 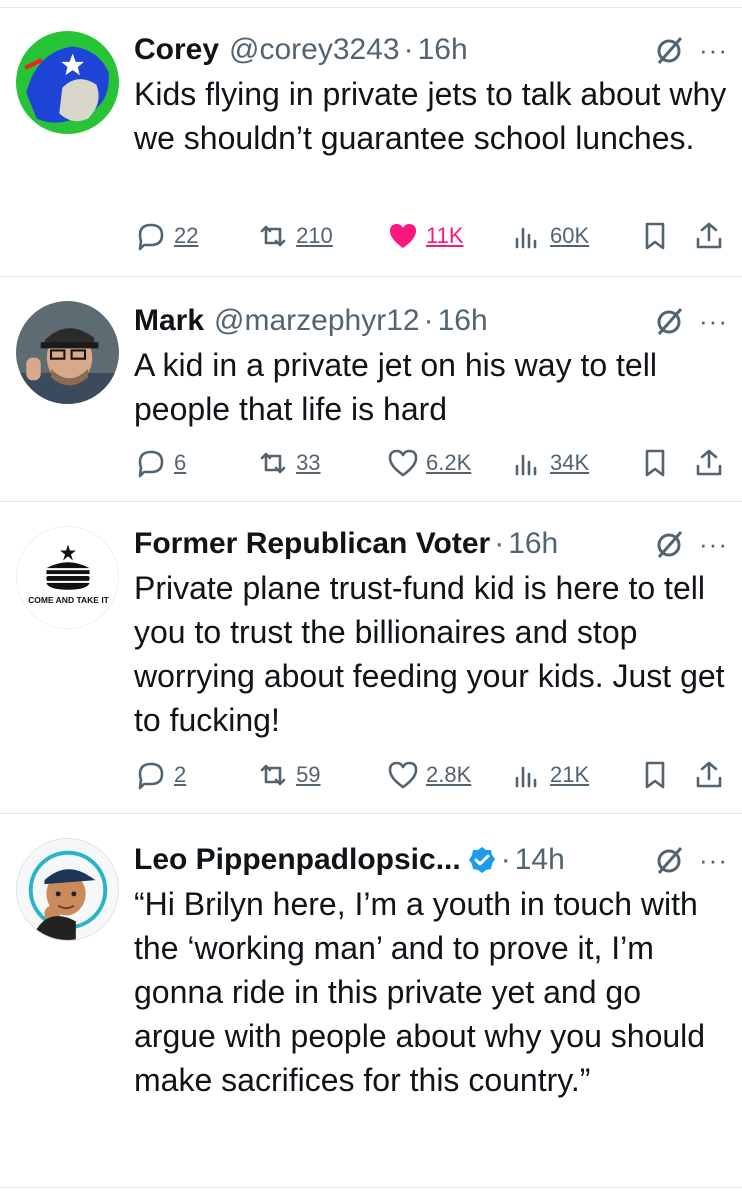 I want to click on retweet-button: 210, so click(x=321, y=236).